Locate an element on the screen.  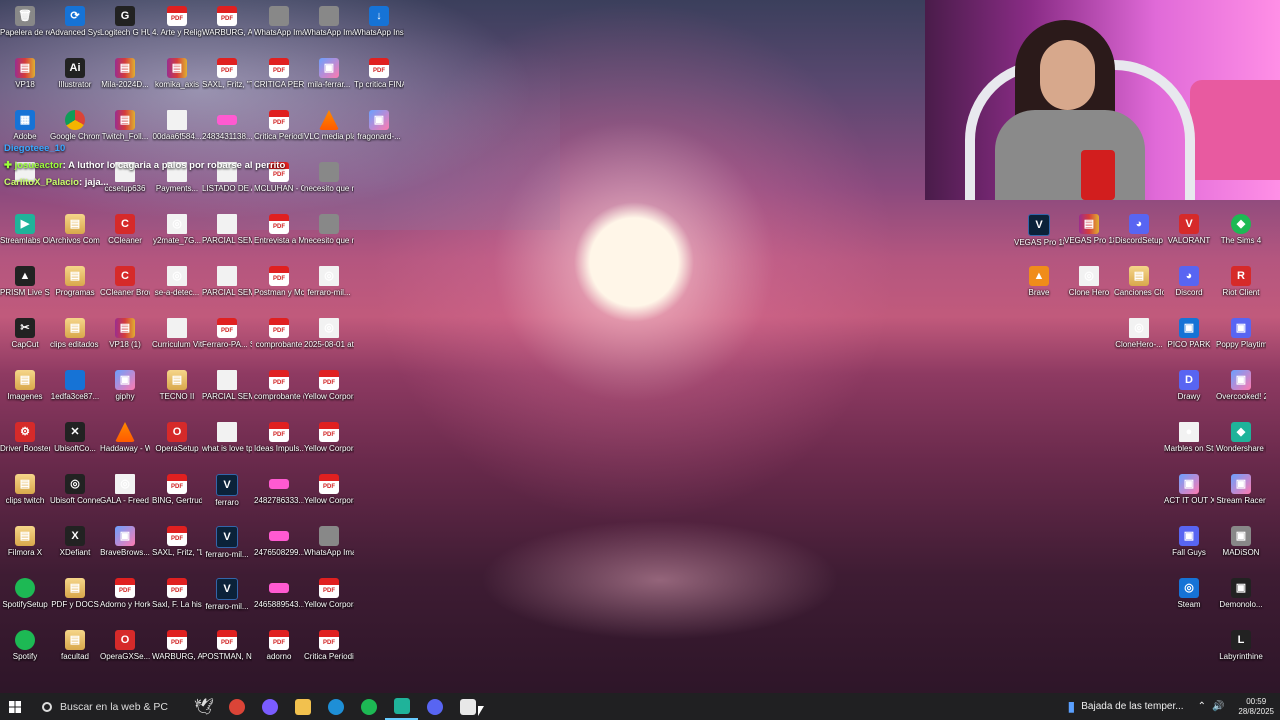
desktop-icon: PDF Tp critica FINAL is located at coordinates (379, 80).